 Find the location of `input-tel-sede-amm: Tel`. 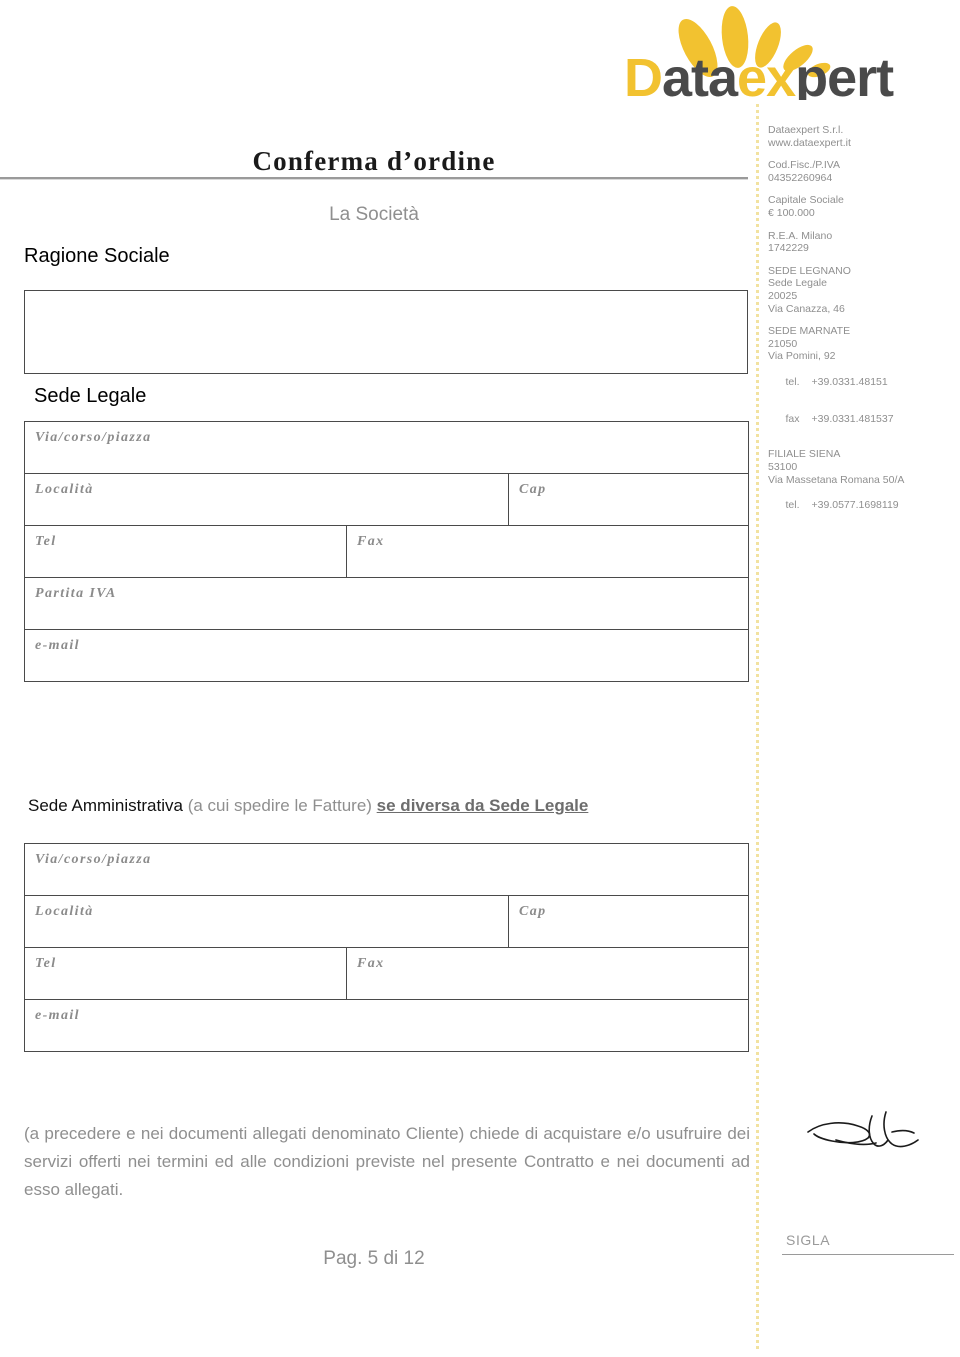

input-tel-sede-amm: Tel is located at coordinates (185, 973).